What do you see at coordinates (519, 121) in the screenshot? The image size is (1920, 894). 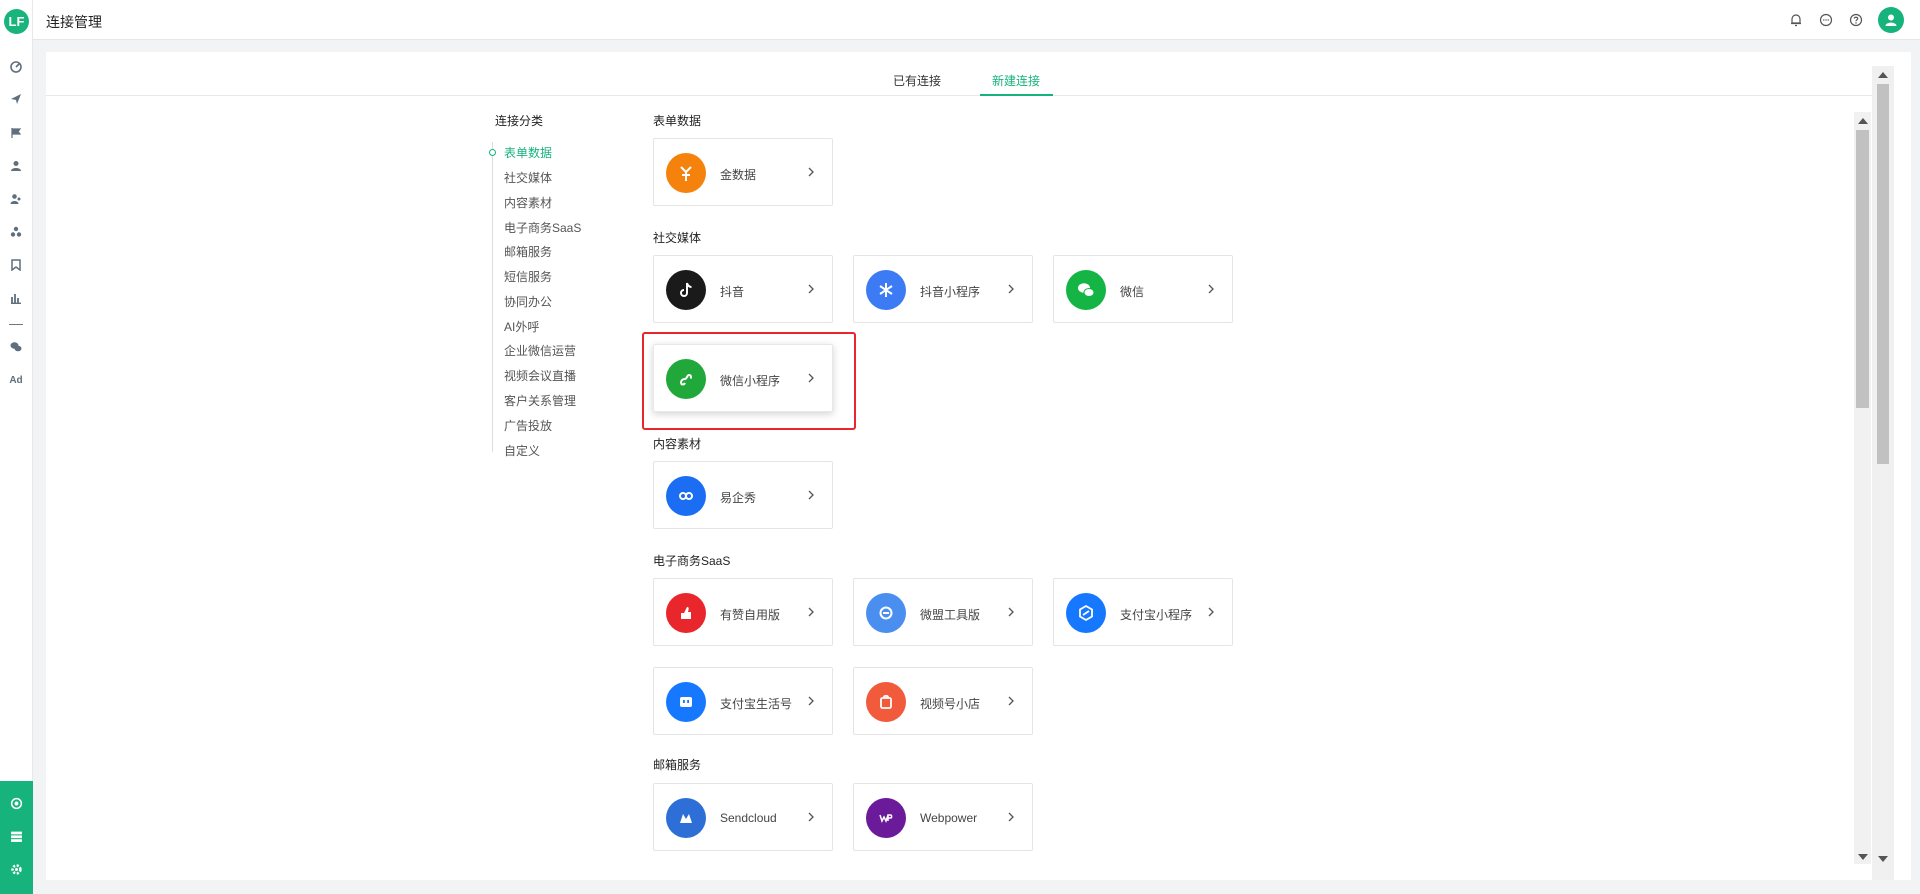 I see `category-nav-title: 连接分类` at bounding box center [519, 121].